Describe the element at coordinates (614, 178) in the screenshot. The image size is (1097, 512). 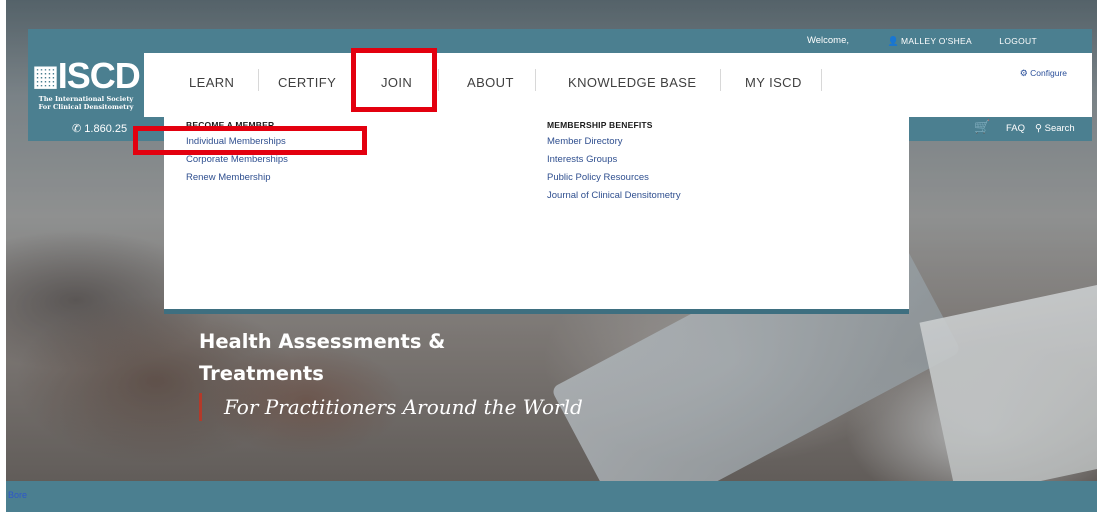
I see `public-policy-resources-link: Public Policy Resources` at that location.